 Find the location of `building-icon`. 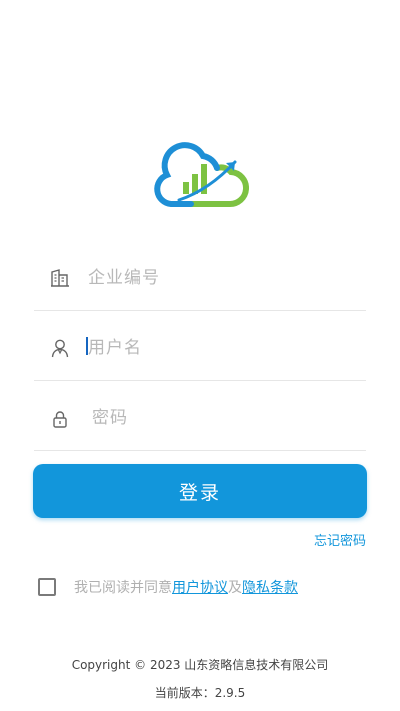

building-icon is located at coordinates (60, 278).